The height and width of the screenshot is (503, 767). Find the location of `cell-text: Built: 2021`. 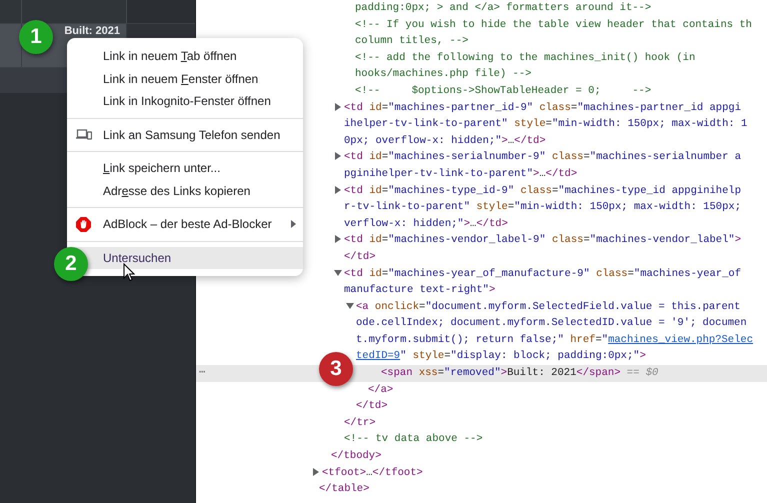

cell-text: Built: 2021 is located at coordinates (92, 31).